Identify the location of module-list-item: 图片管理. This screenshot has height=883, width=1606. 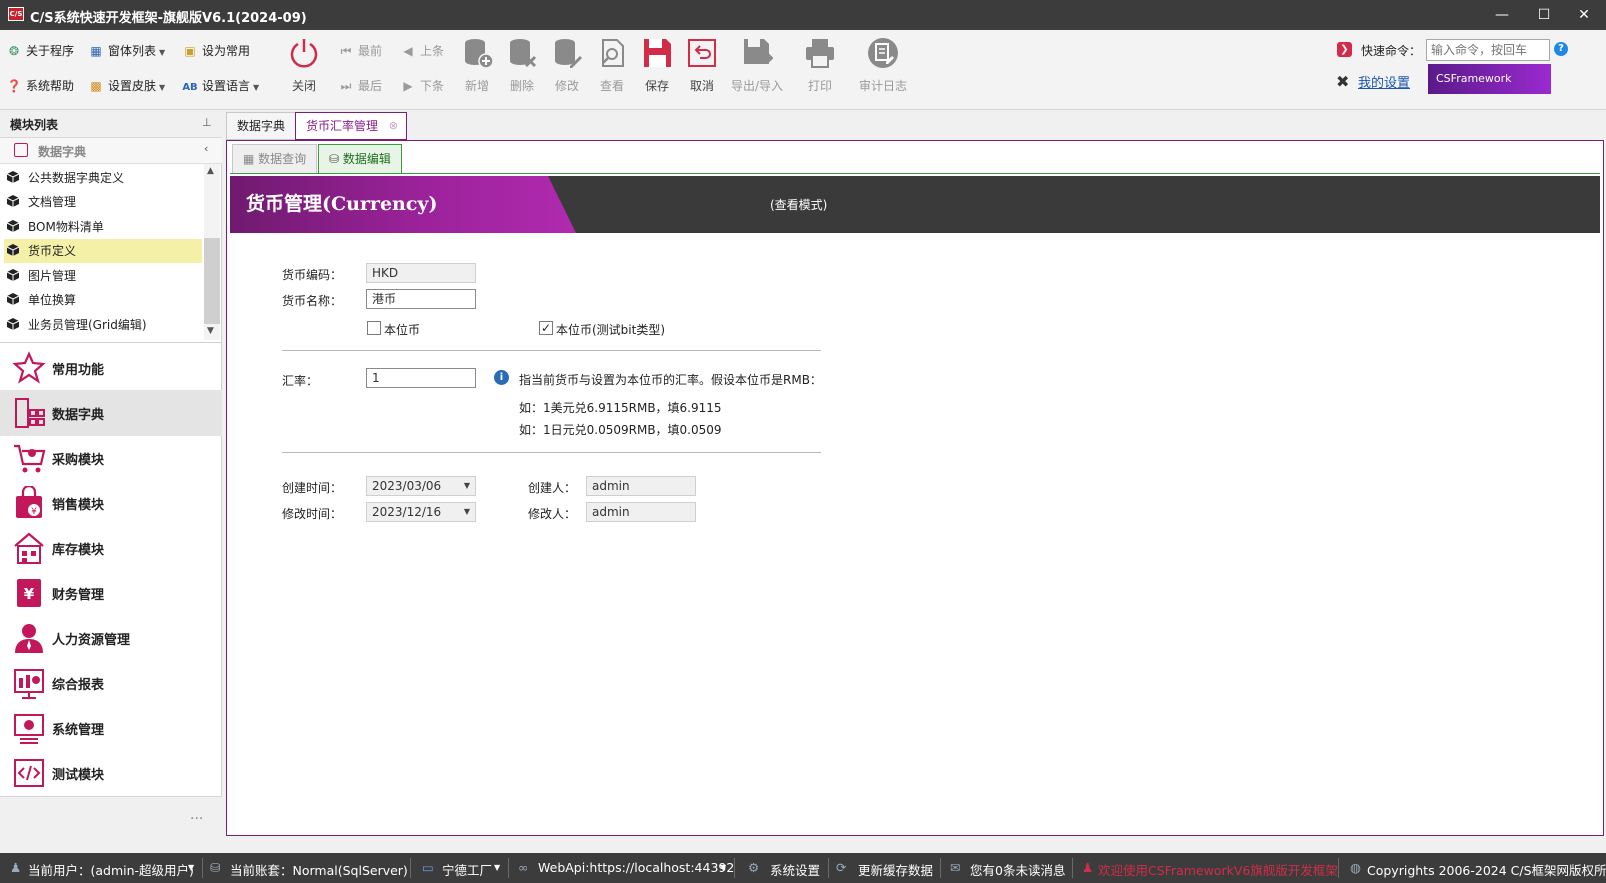
(103, 276).